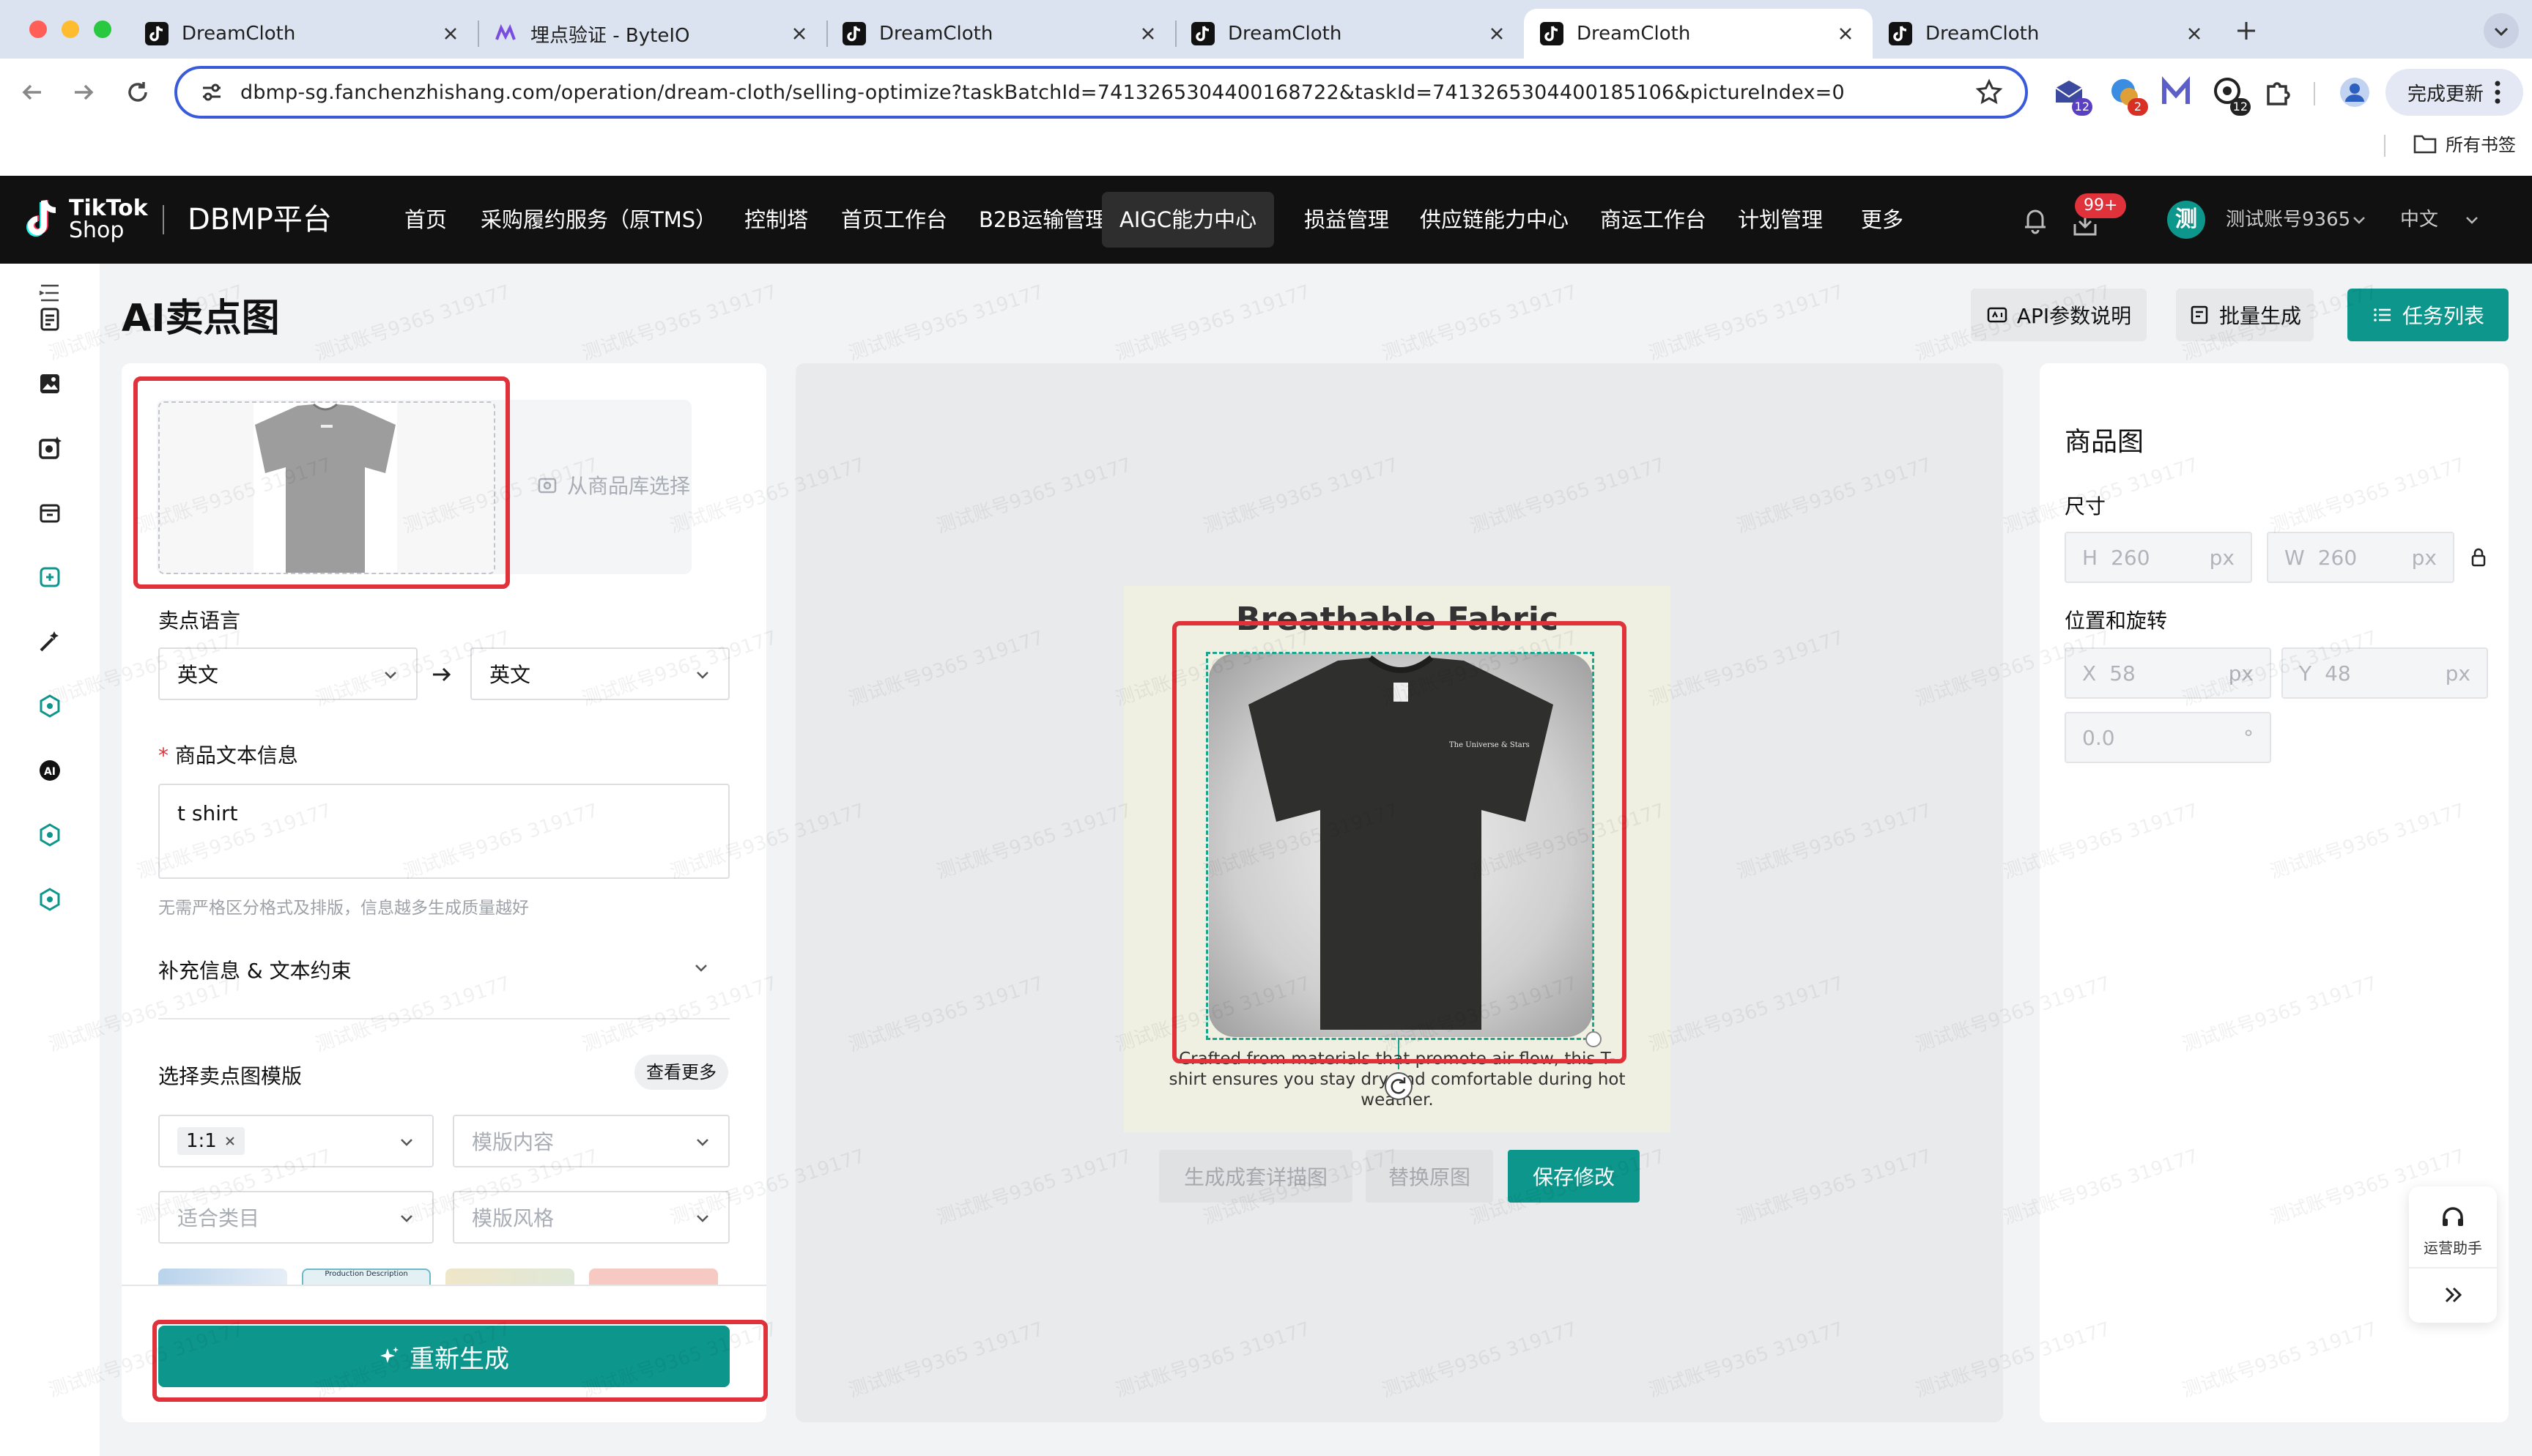  What do you see at coordinates (2472, 220) in the screenshot?
I see `language-chevron-icon` at bounding box center [2472, 220].